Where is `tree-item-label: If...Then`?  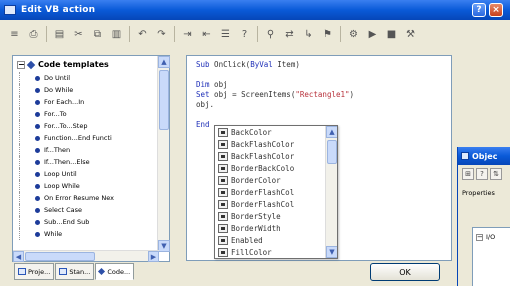 tree-item-label: If...Then is located at coordinates (57, 150).